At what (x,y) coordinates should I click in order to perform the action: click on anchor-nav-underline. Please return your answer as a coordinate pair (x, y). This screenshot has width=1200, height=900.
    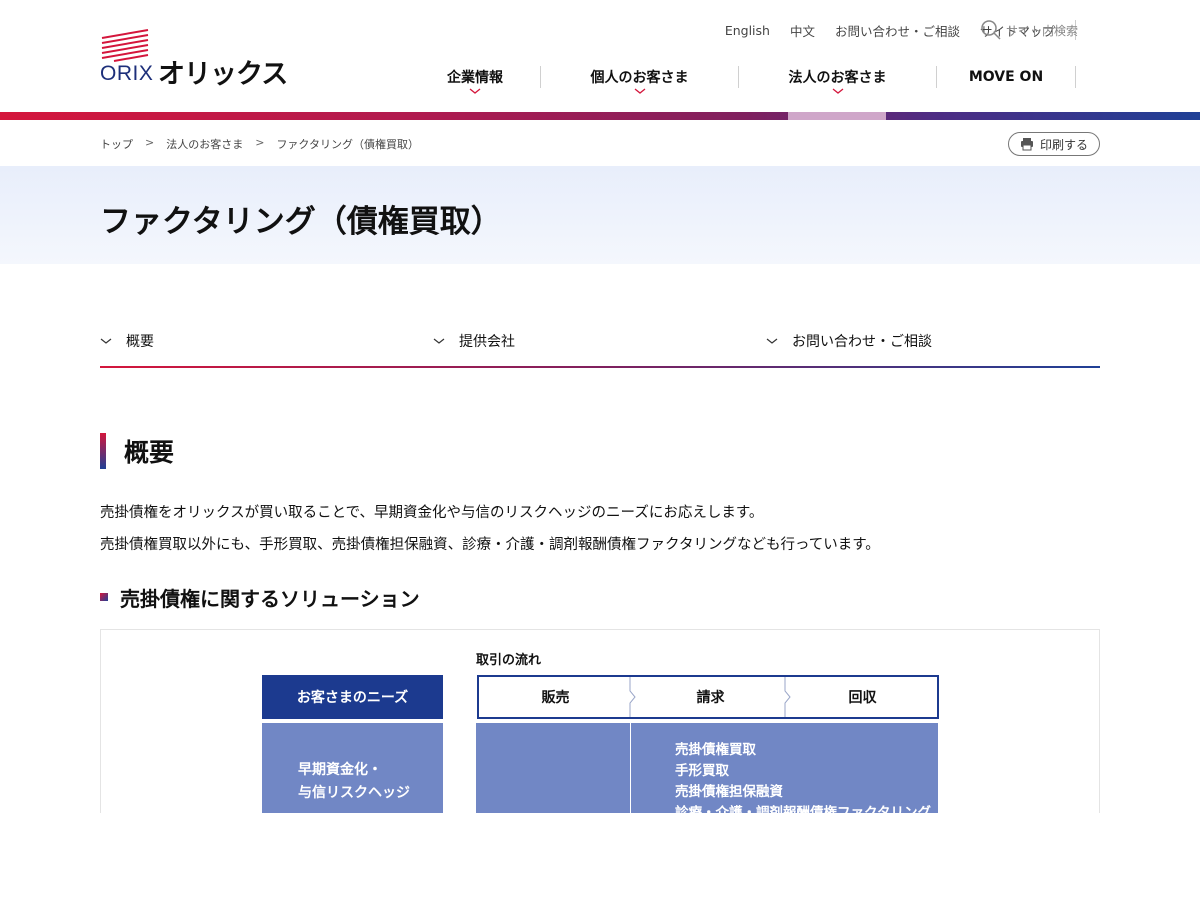
    Looking at the image, I should click on (600, 367).